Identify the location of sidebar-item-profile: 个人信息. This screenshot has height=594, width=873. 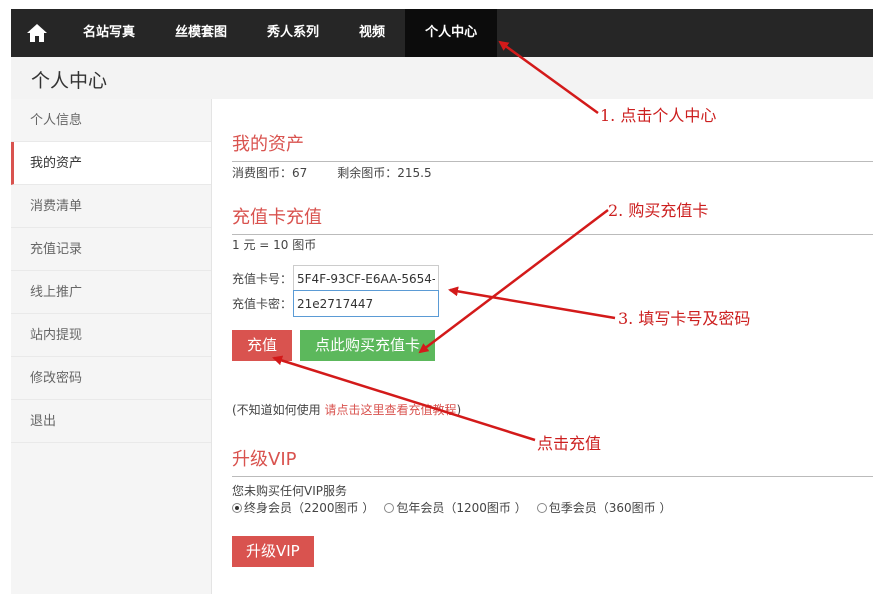
(111, 120).